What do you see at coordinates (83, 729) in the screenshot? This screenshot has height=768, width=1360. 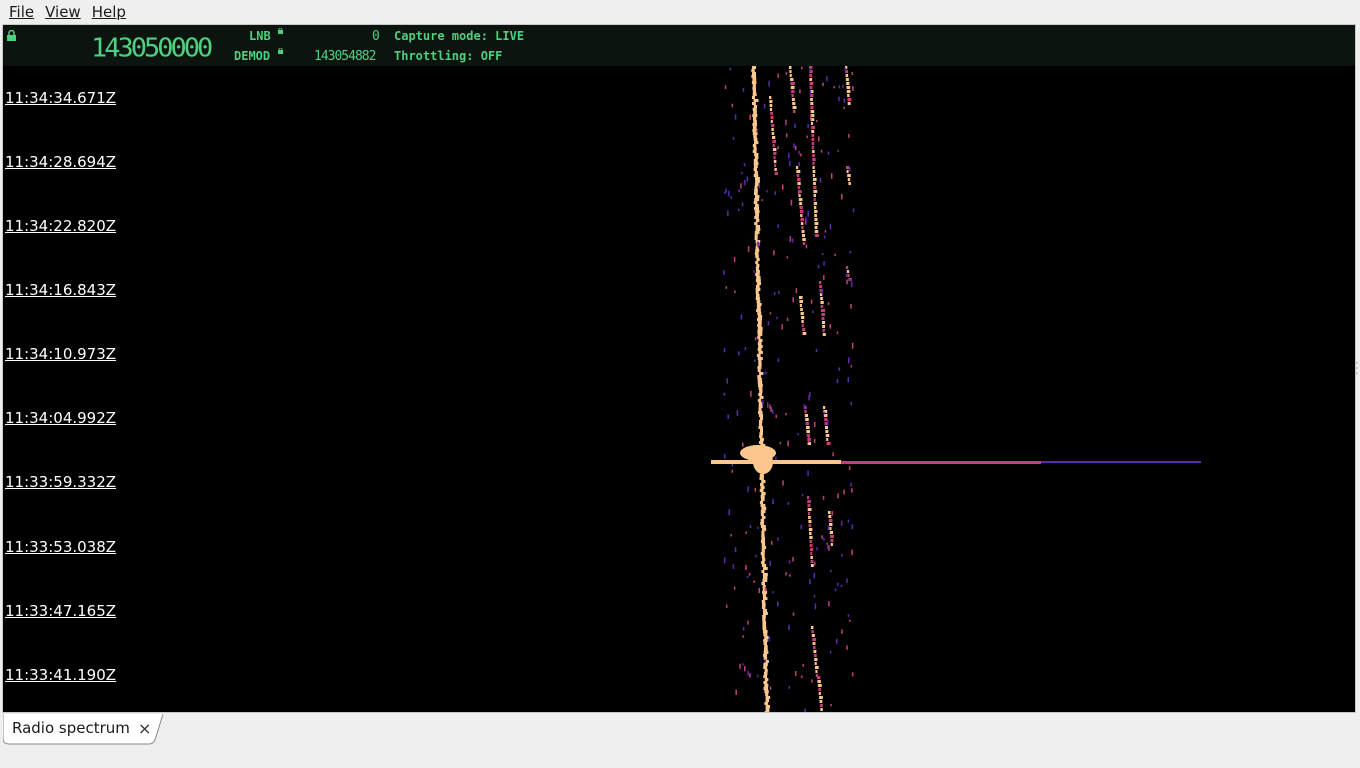 I see `tab-radio-spectrum: Radio spectrum ×` at bounding box center [83, 729].